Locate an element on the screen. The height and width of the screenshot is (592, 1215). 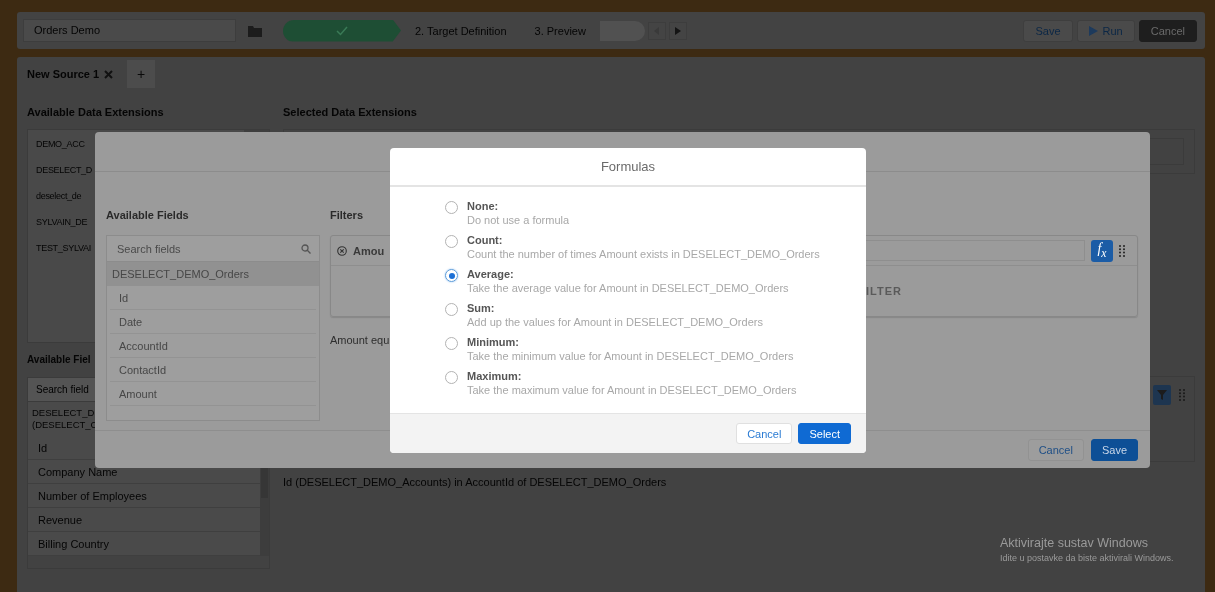
section-title: Filters is located at coordinates (346, 216).